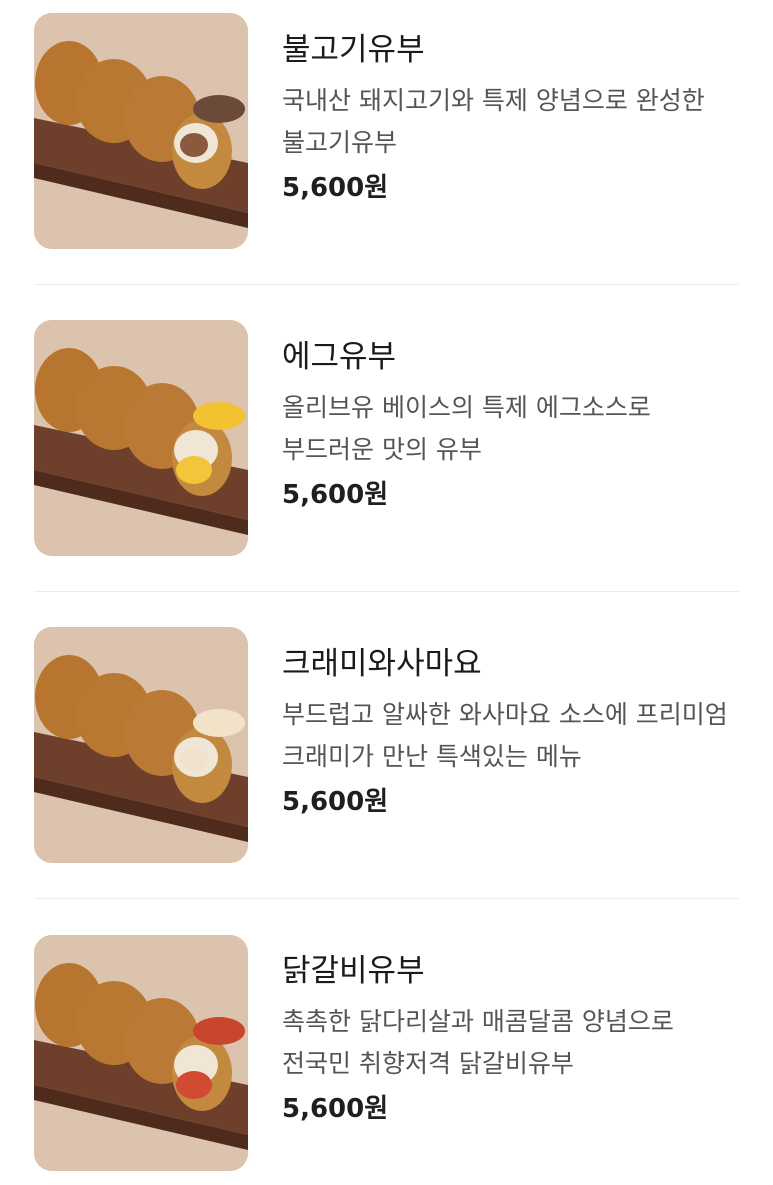 The width and height of the screenshot is (773, 1185). Describe the element at coordinates (353, 50) in the screenshot. I see `menu-item-name: 불고기유부` at that location.